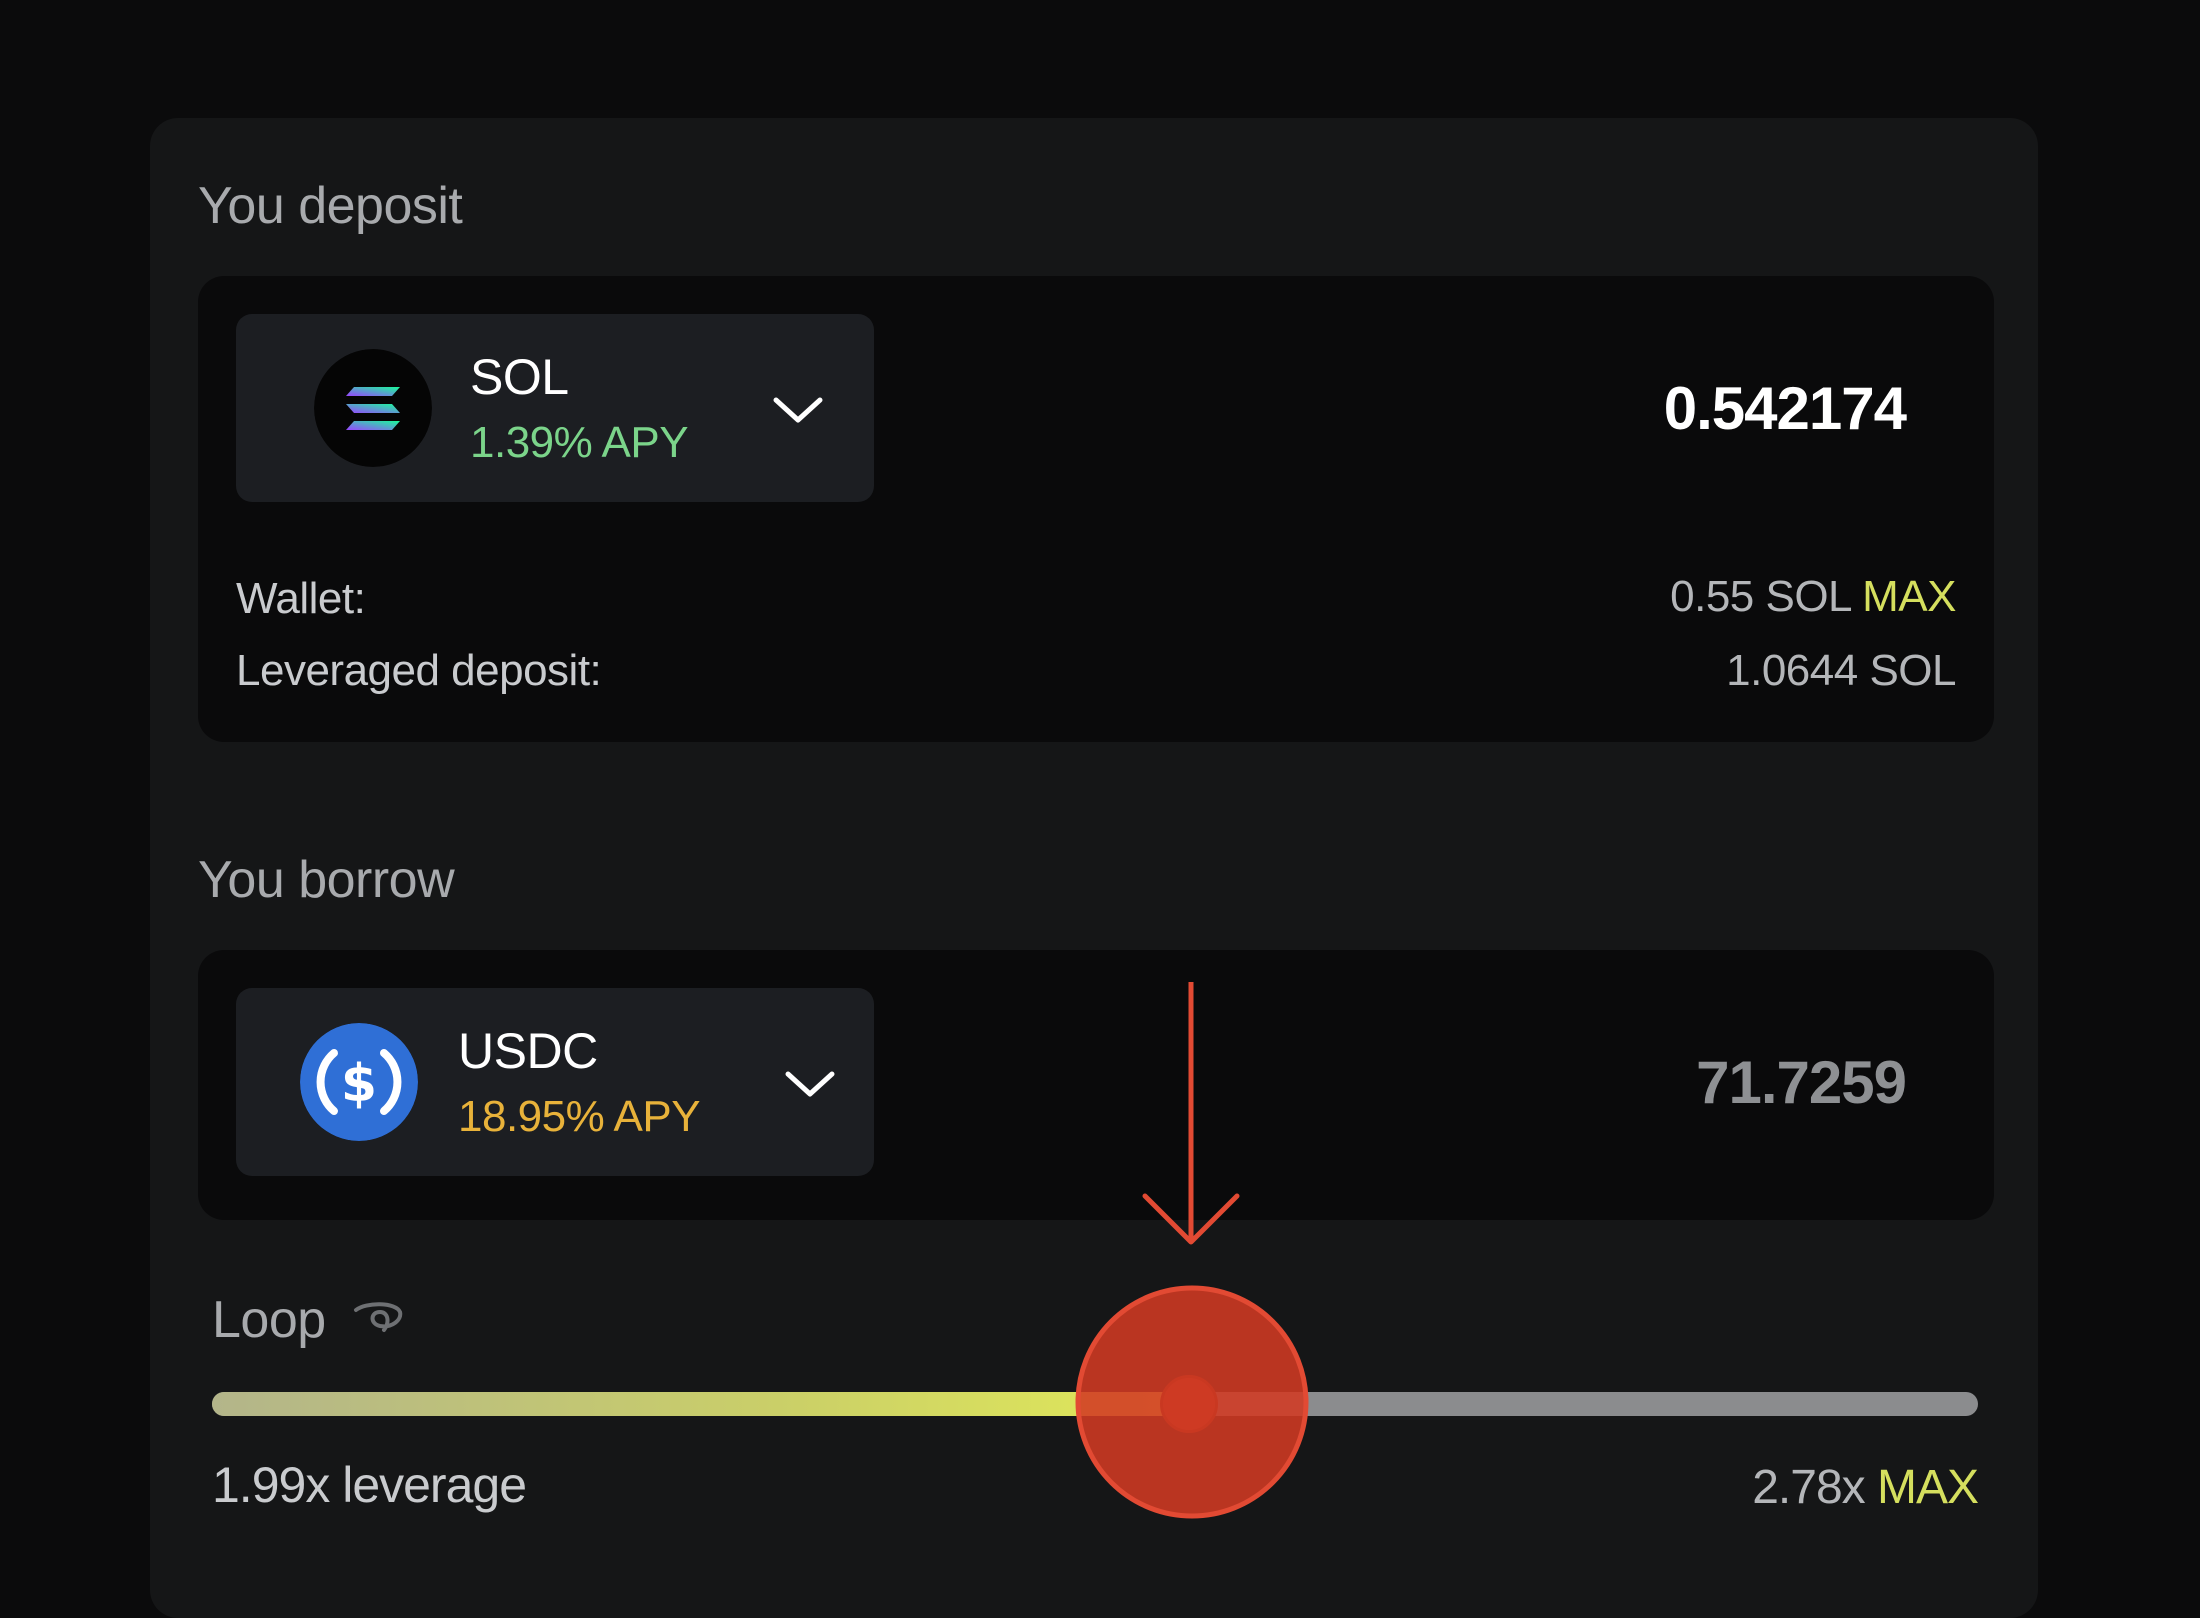  What do you see at coordinates (301, 598) in the screenshot?
I see `wallet-label: Wallet:` at bounding box center [301, 598].